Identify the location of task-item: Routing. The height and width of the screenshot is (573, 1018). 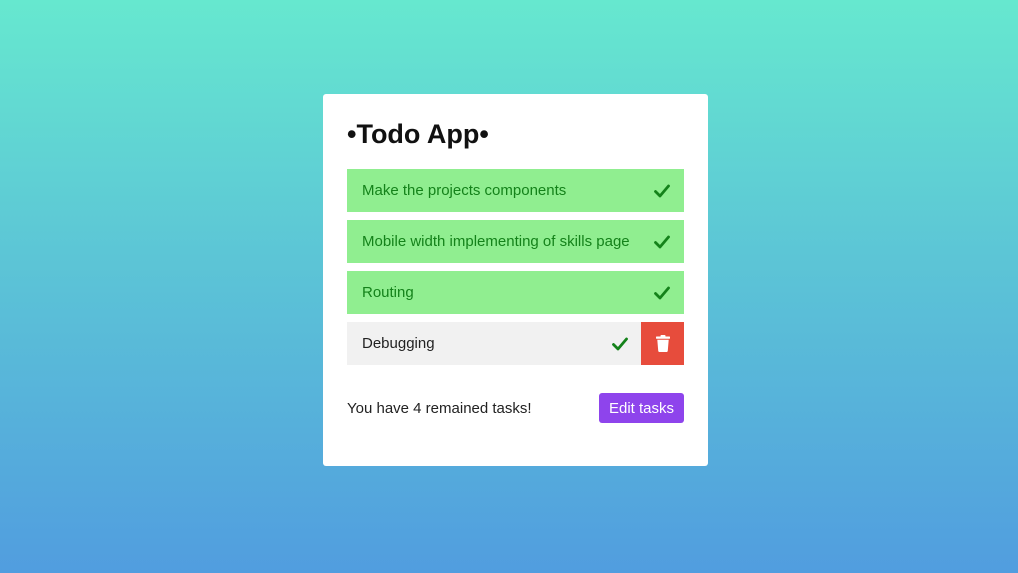
(515, 292).